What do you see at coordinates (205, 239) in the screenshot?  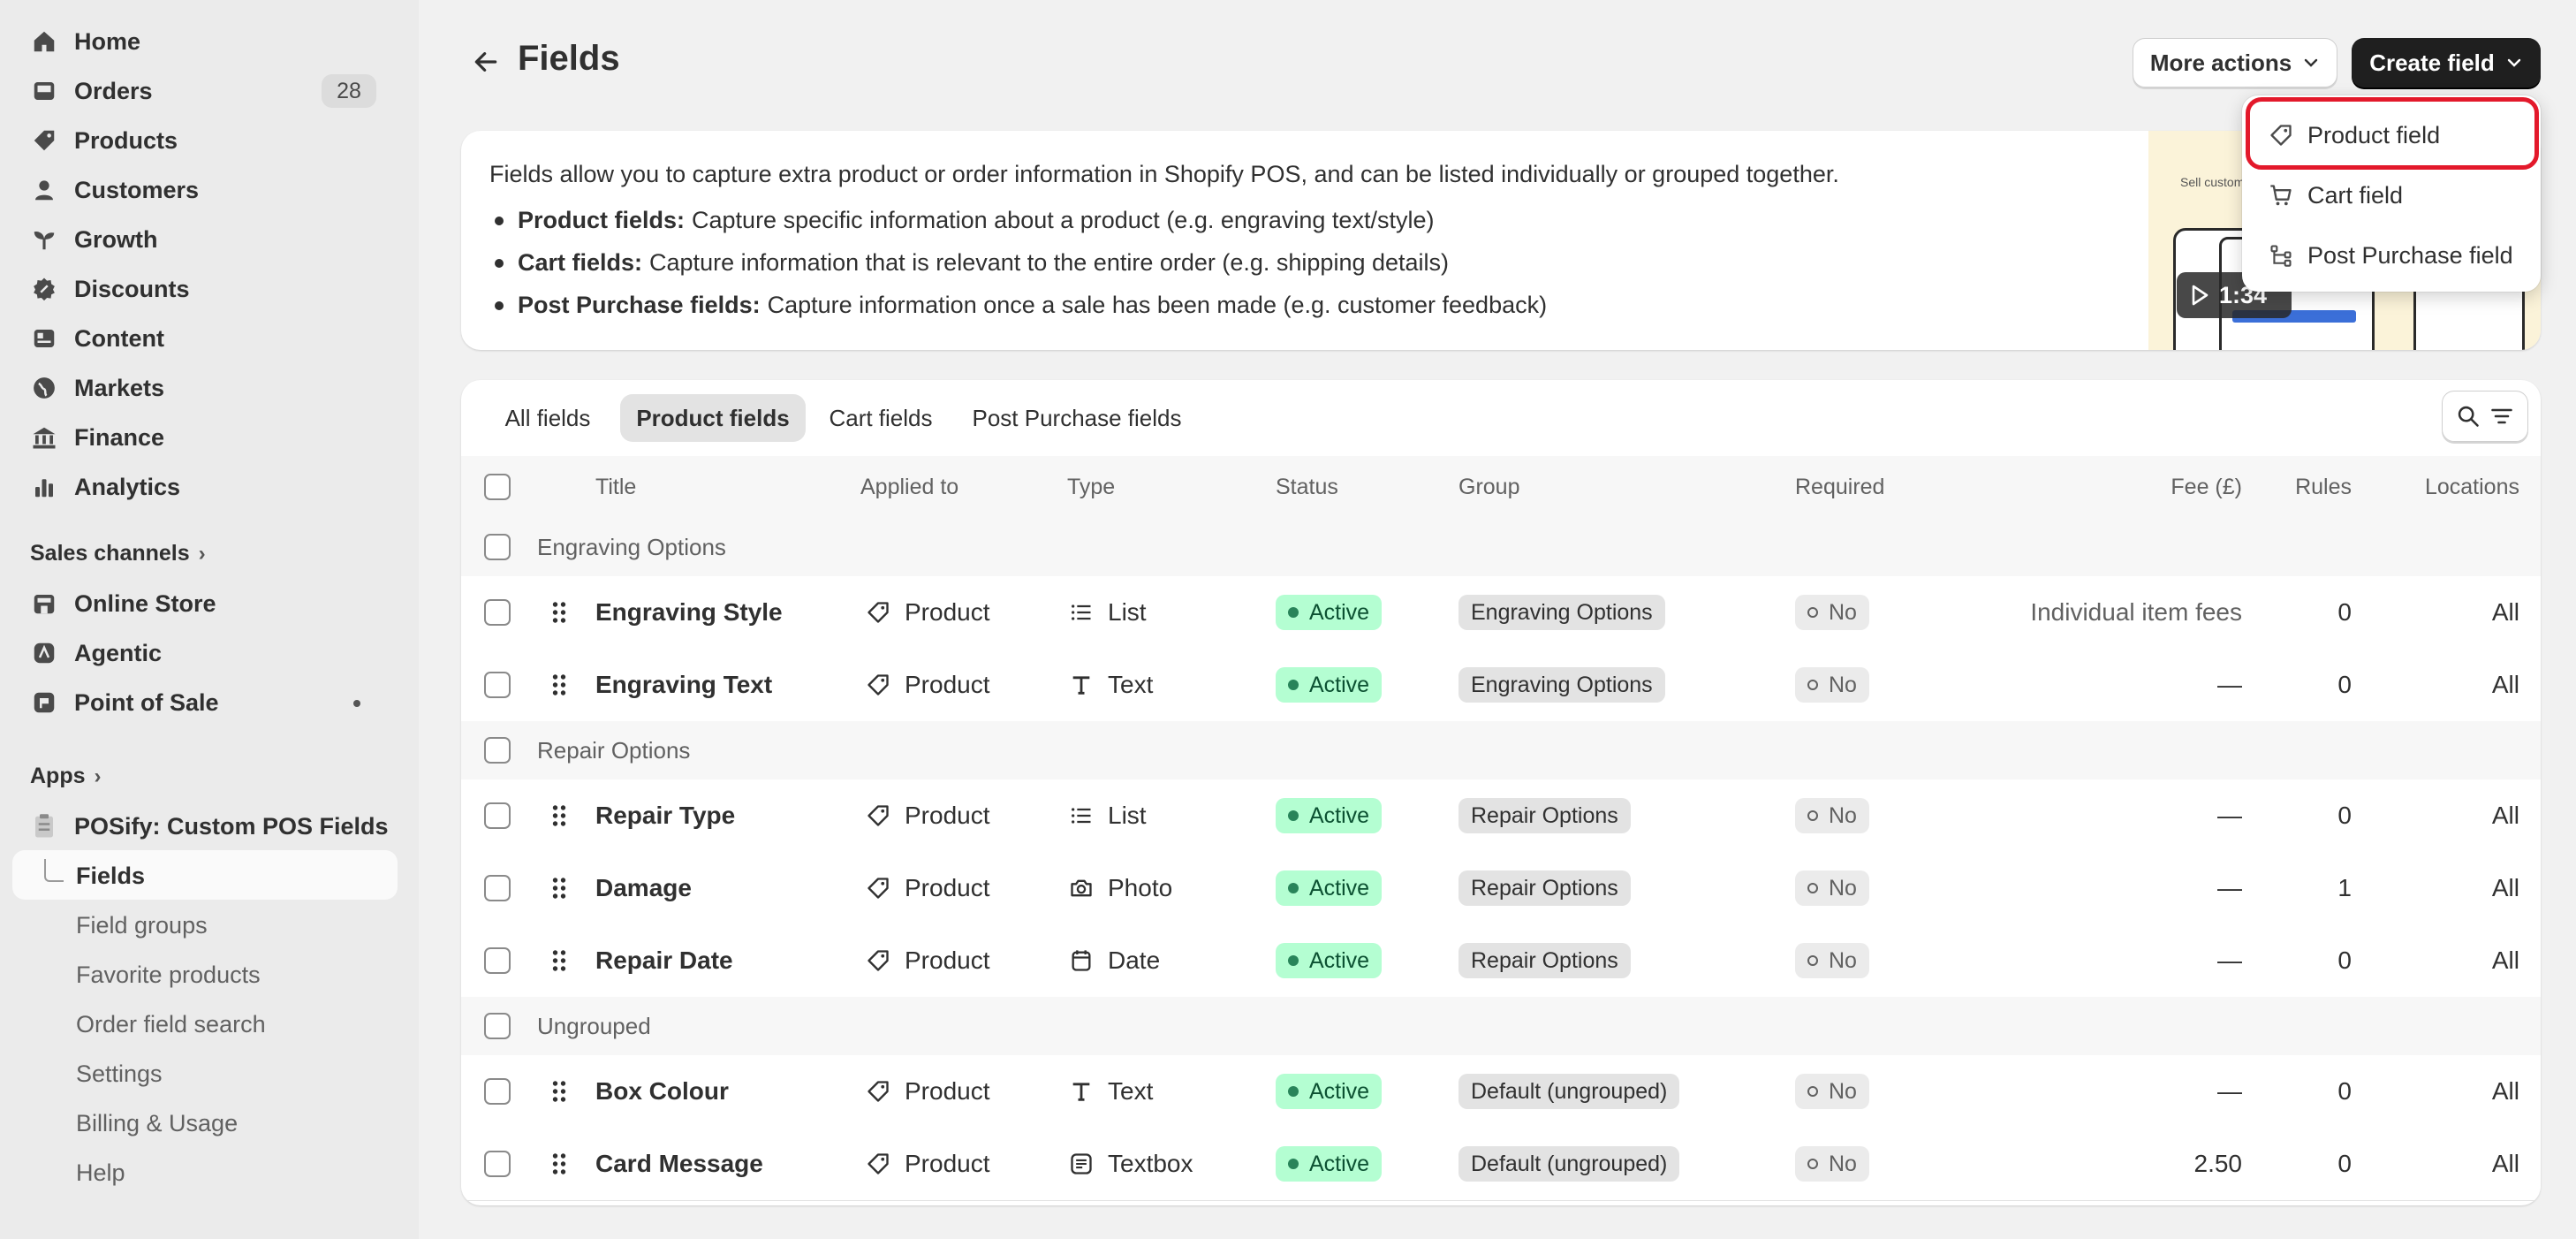 I see `nav-item-growth: Growth` at bounding box center [205, 239].